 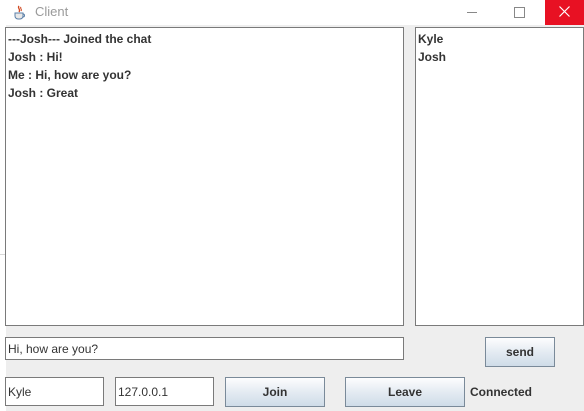 I want to click on java-cup-icon, so click(x=20, y=12).